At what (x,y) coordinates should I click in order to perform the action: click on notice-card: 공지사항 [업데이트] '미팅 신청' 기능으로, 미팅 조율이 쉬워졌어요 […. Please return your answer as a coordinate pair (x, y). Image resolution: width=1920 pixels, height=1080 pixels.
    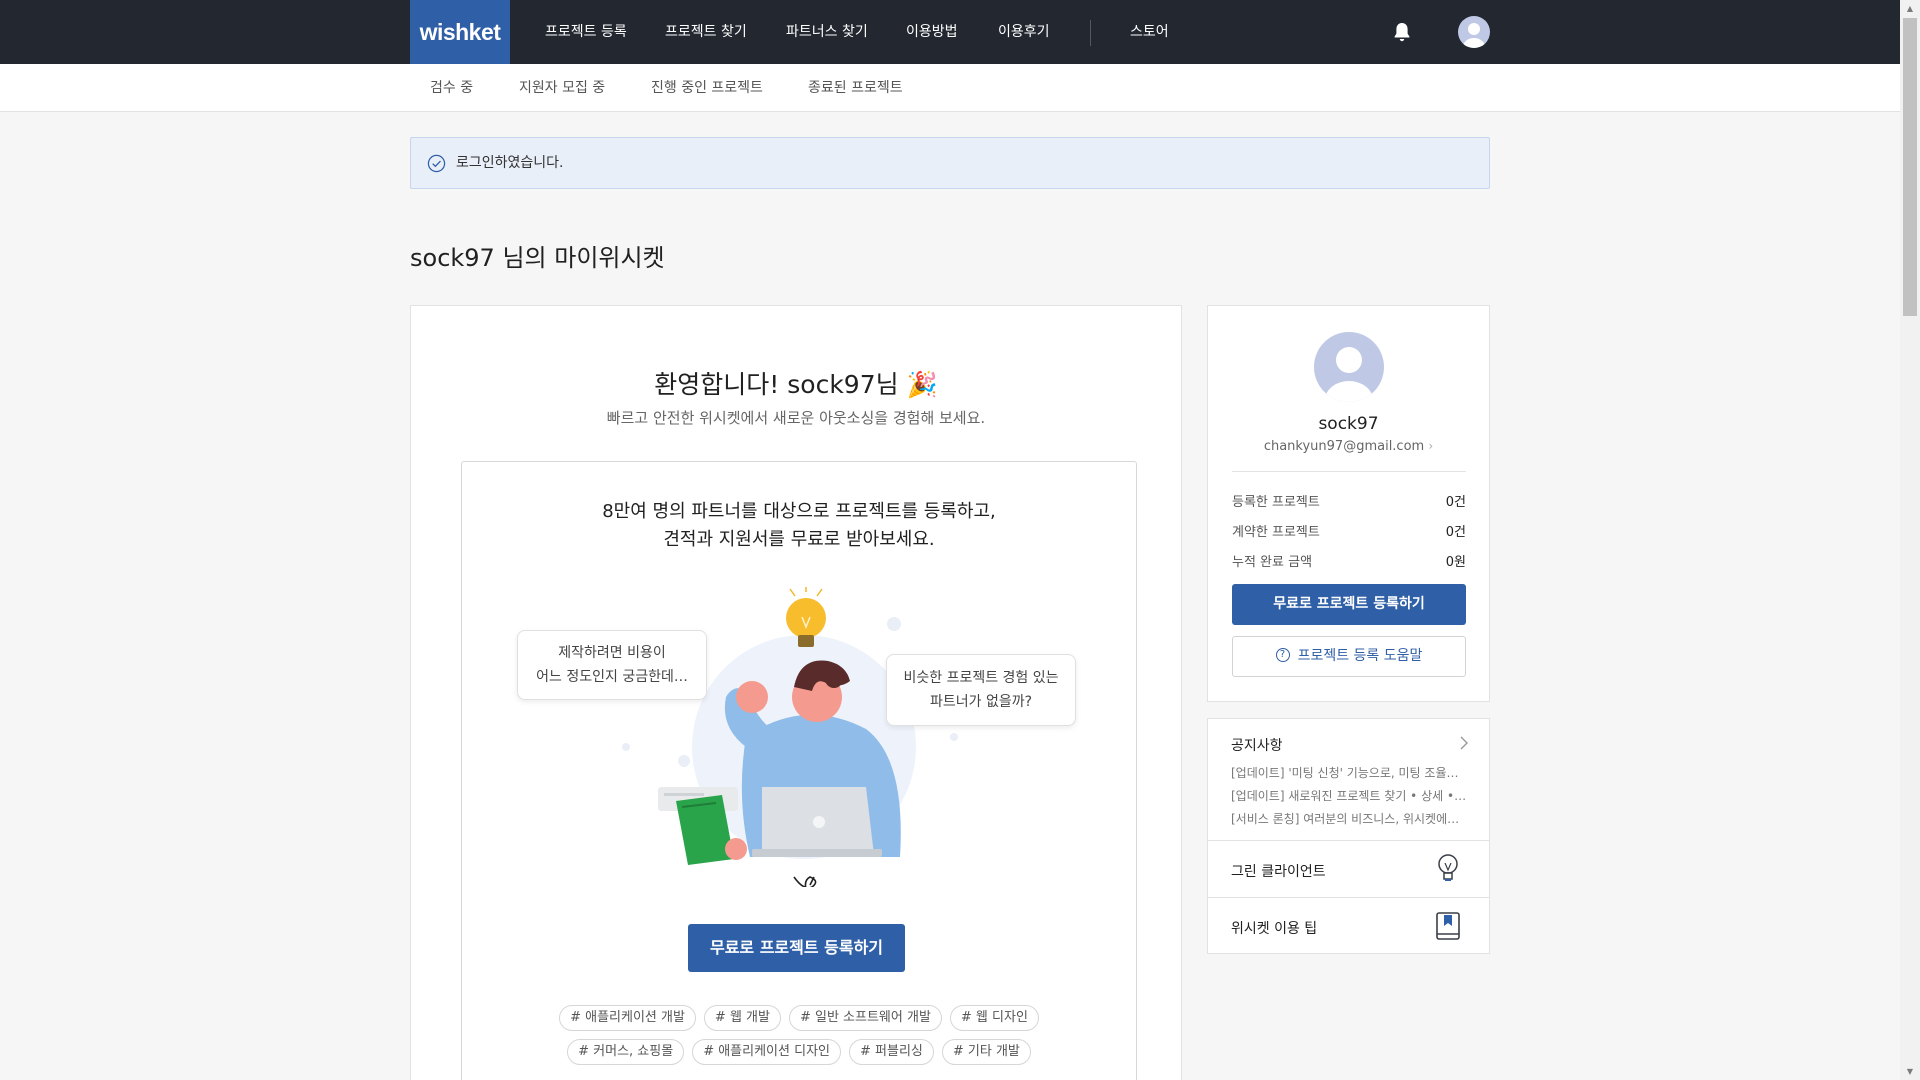
    Looking at the image, I should click on (1348, 836).